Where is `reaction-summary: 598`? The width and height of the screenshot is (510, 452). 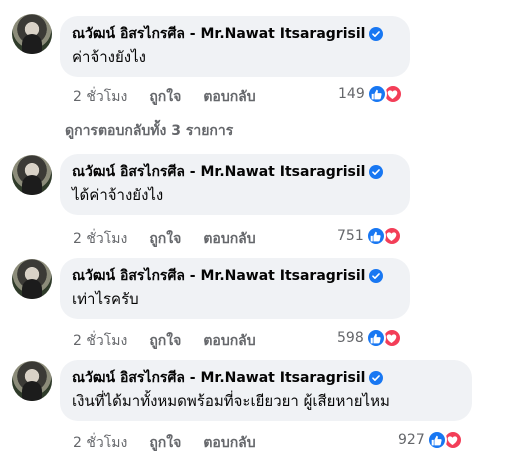
reaction-summary: 598 is located at coordinates (369, 338).